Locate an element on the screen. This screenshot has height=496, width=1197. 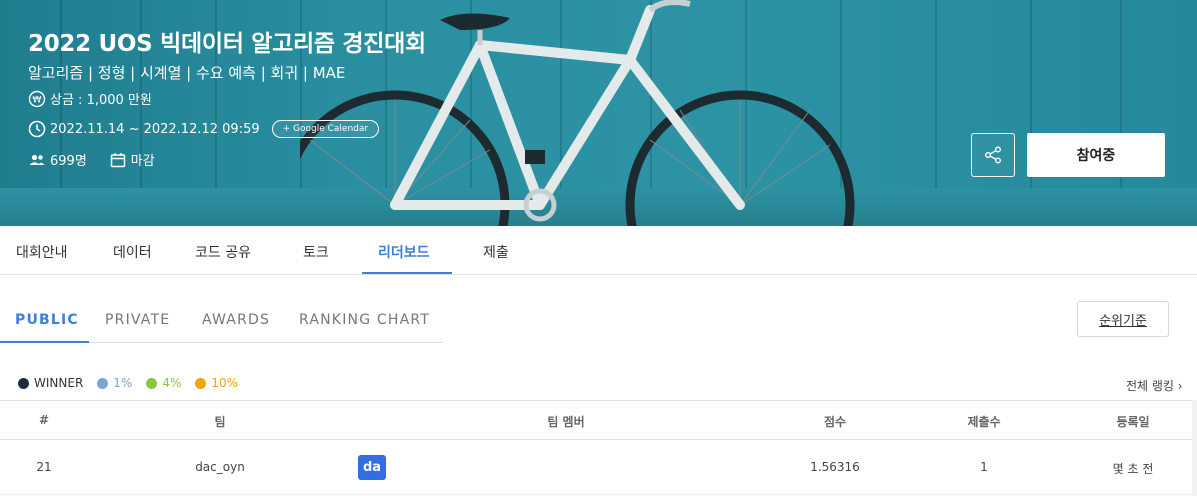
row-rank: 21 is located at coordinates (44, 467).